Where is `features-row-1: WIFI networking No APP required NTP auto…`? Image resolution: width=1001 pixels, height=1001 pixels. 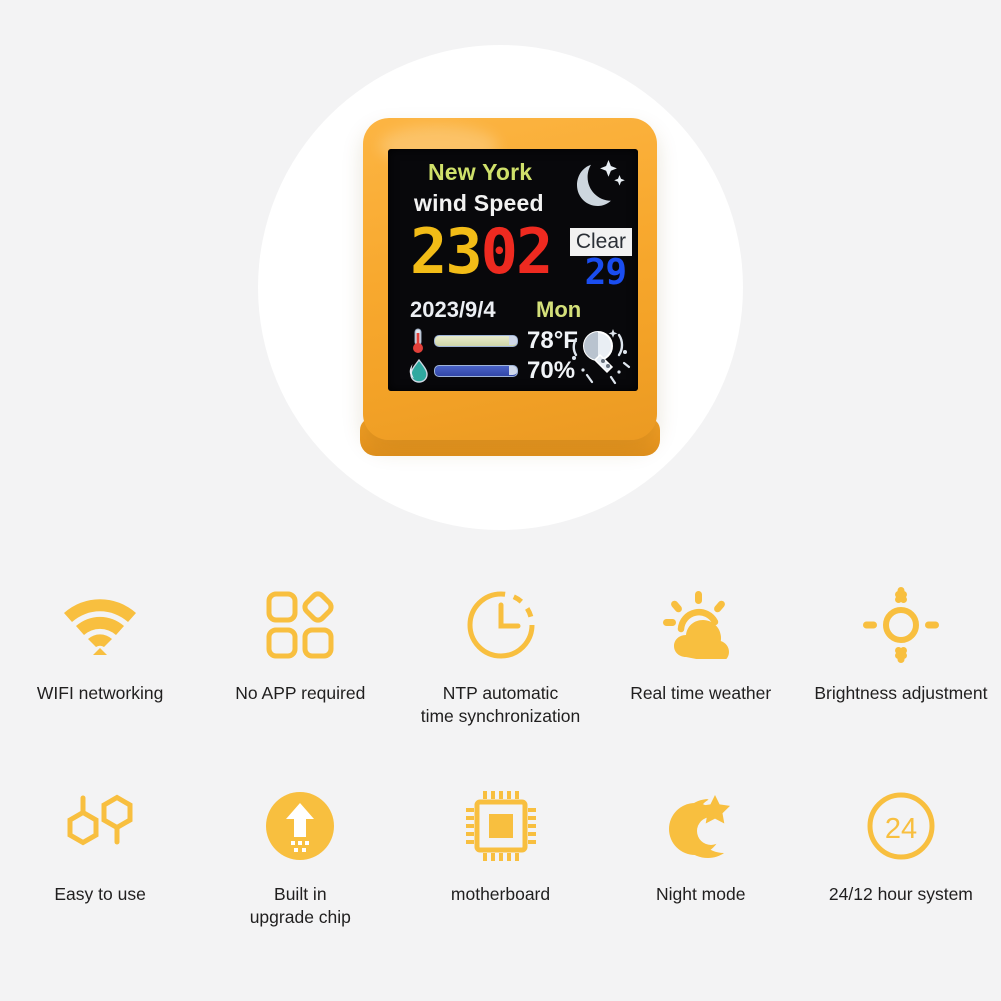
features-row-1: WIFI networking No APP required NTP auto… is located at coordinates (500, 656).